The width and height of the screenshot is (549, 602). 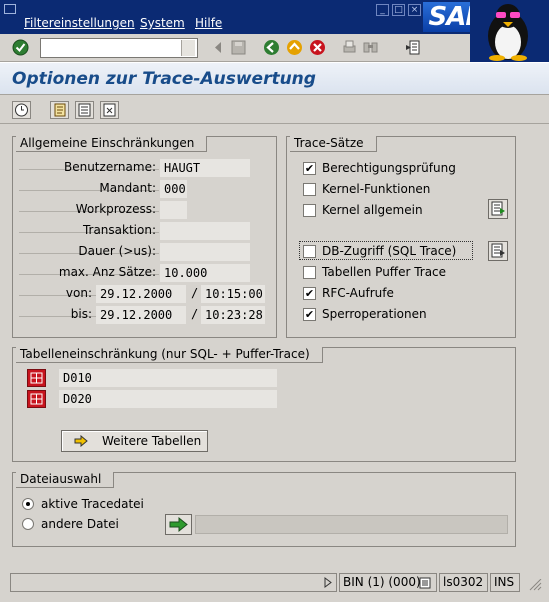 I want to click on command-field, so click(x=119, y=48).